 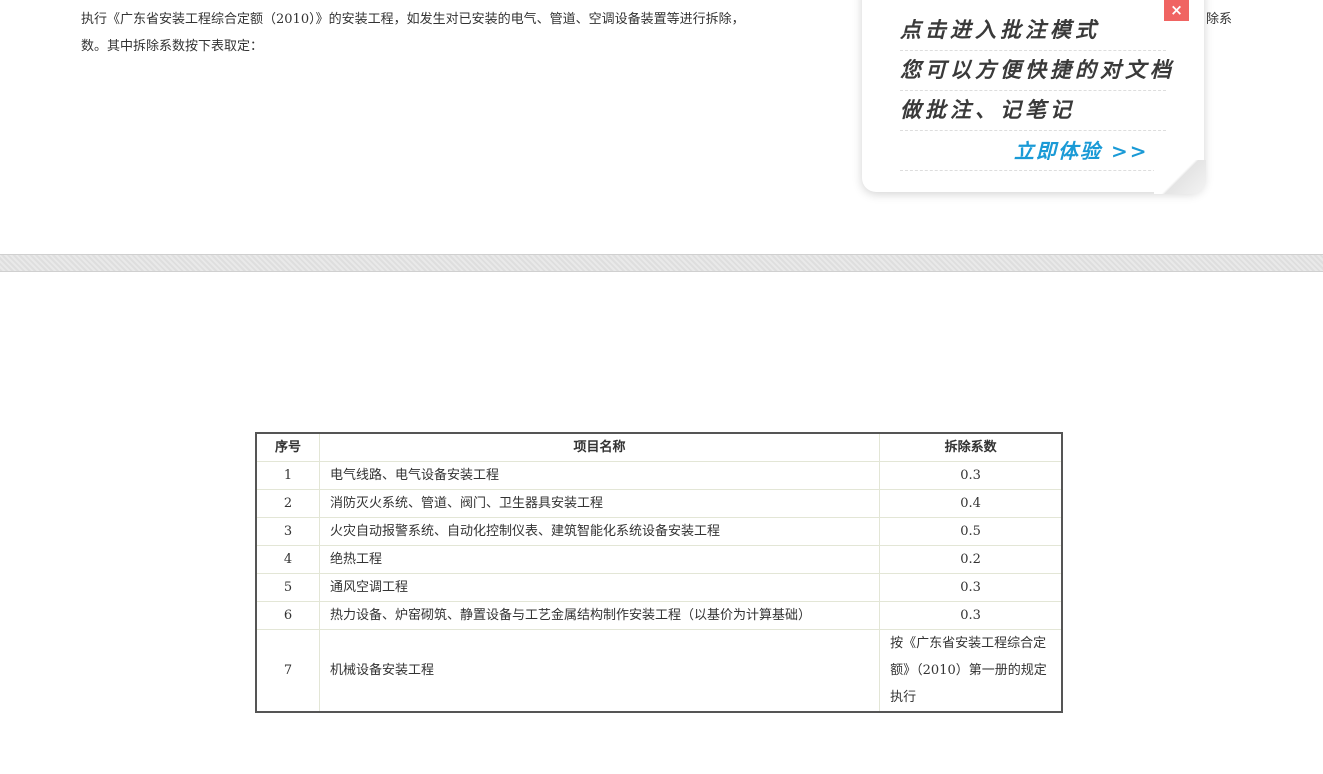 I want to click on table-row: 5 通风空调工程 0.3, so click(x=659, y=587).